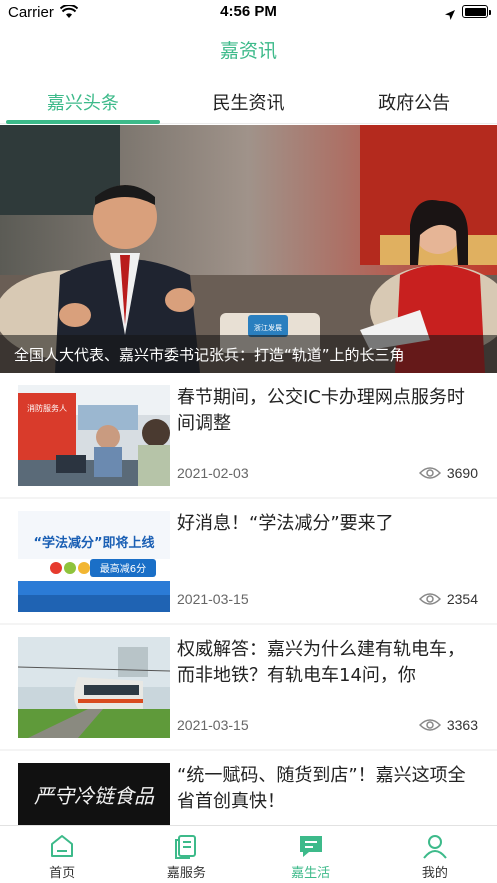  I want to click on tabbar-home: 首页, so click(62, 854).